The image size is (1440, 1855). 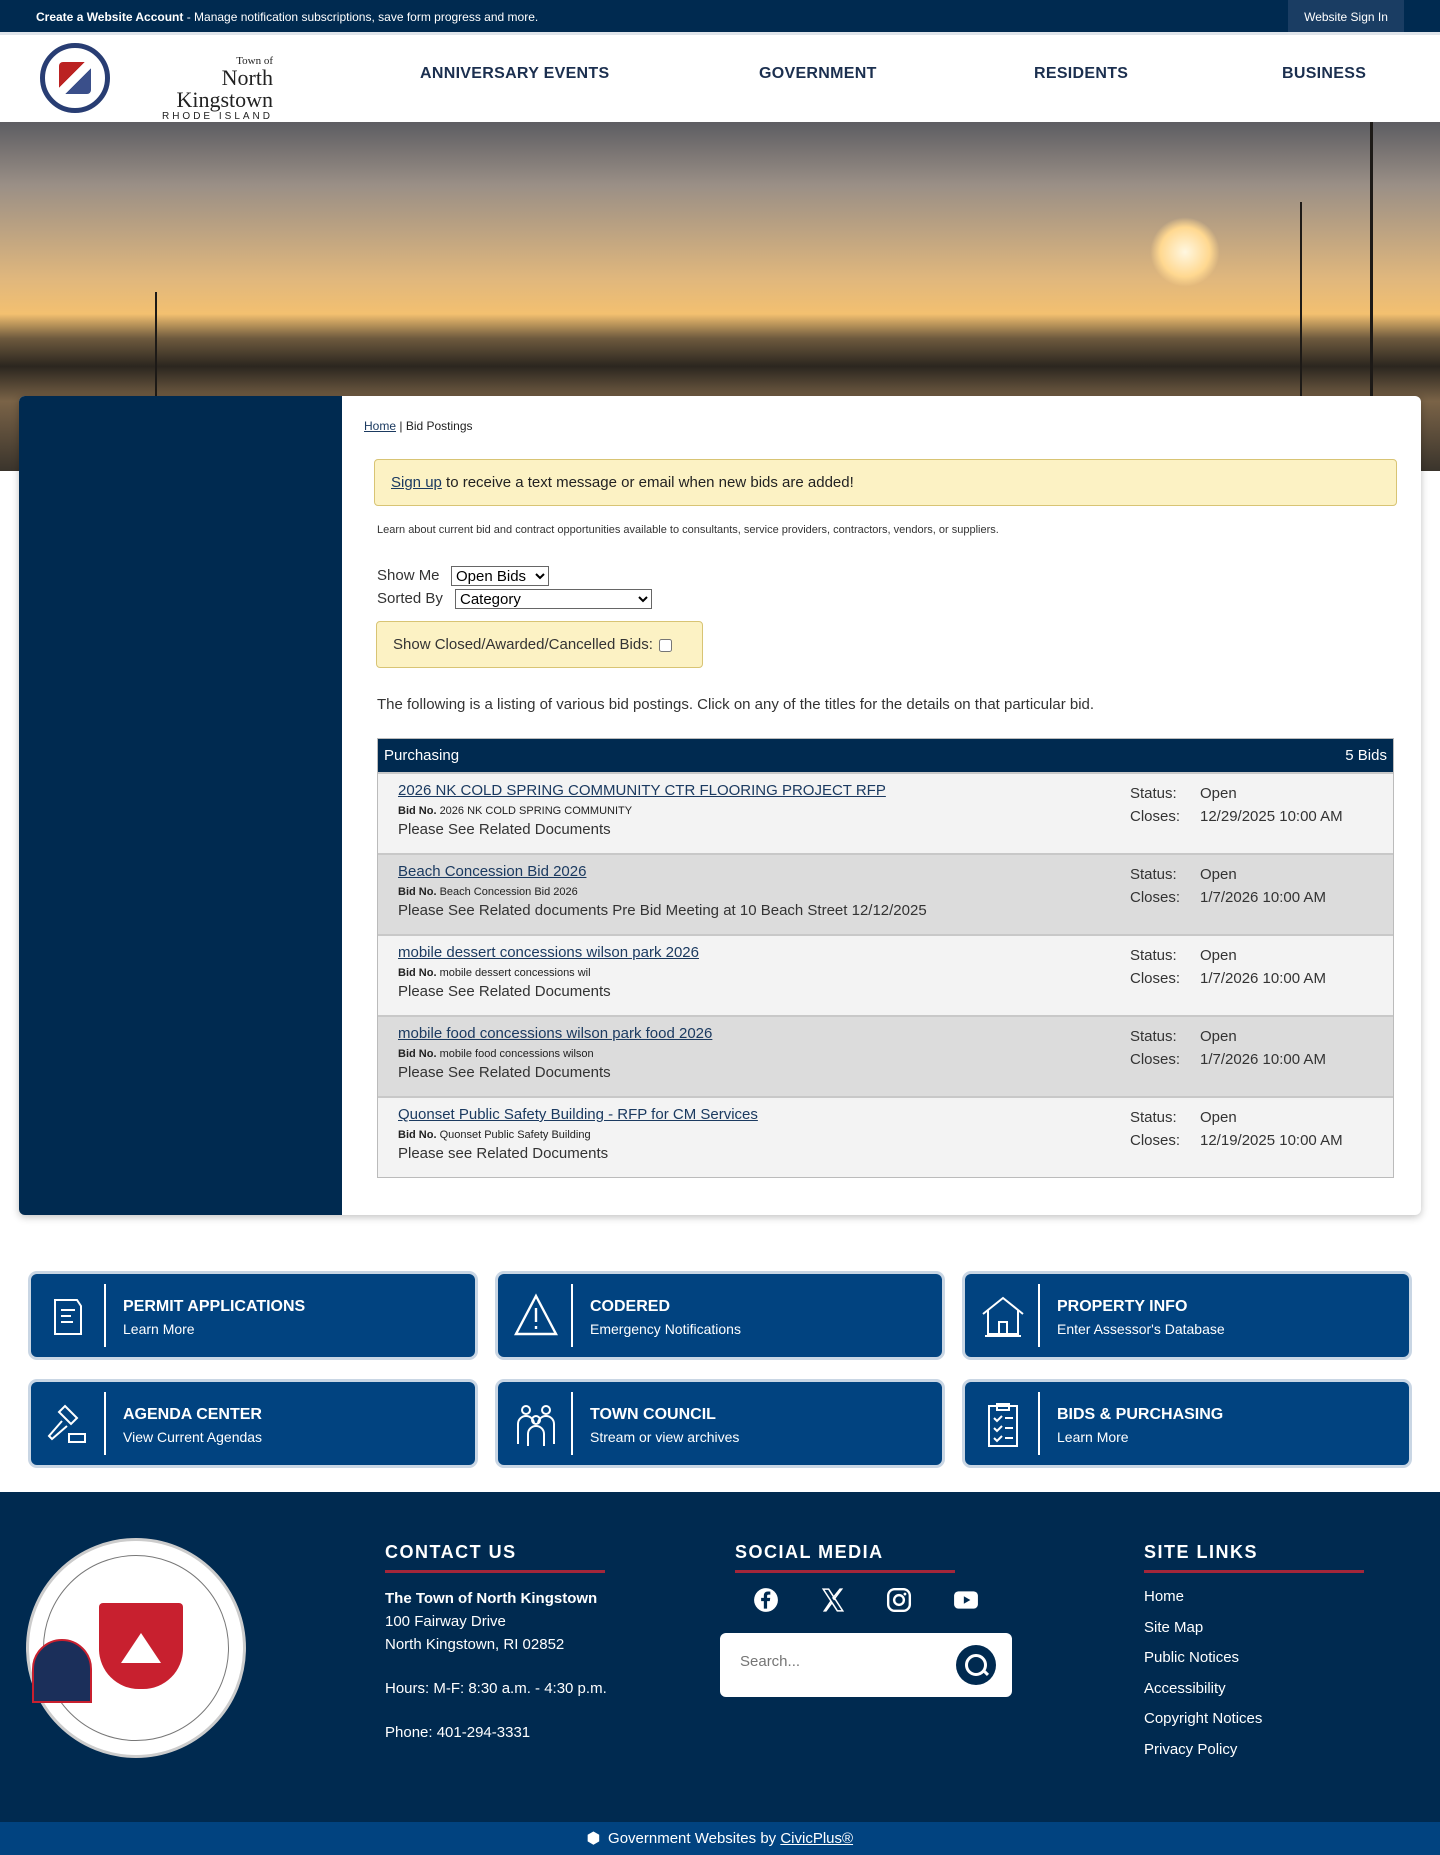 I want to click on footer-link: Copyright Notices, so click(x=1203, y=1718).